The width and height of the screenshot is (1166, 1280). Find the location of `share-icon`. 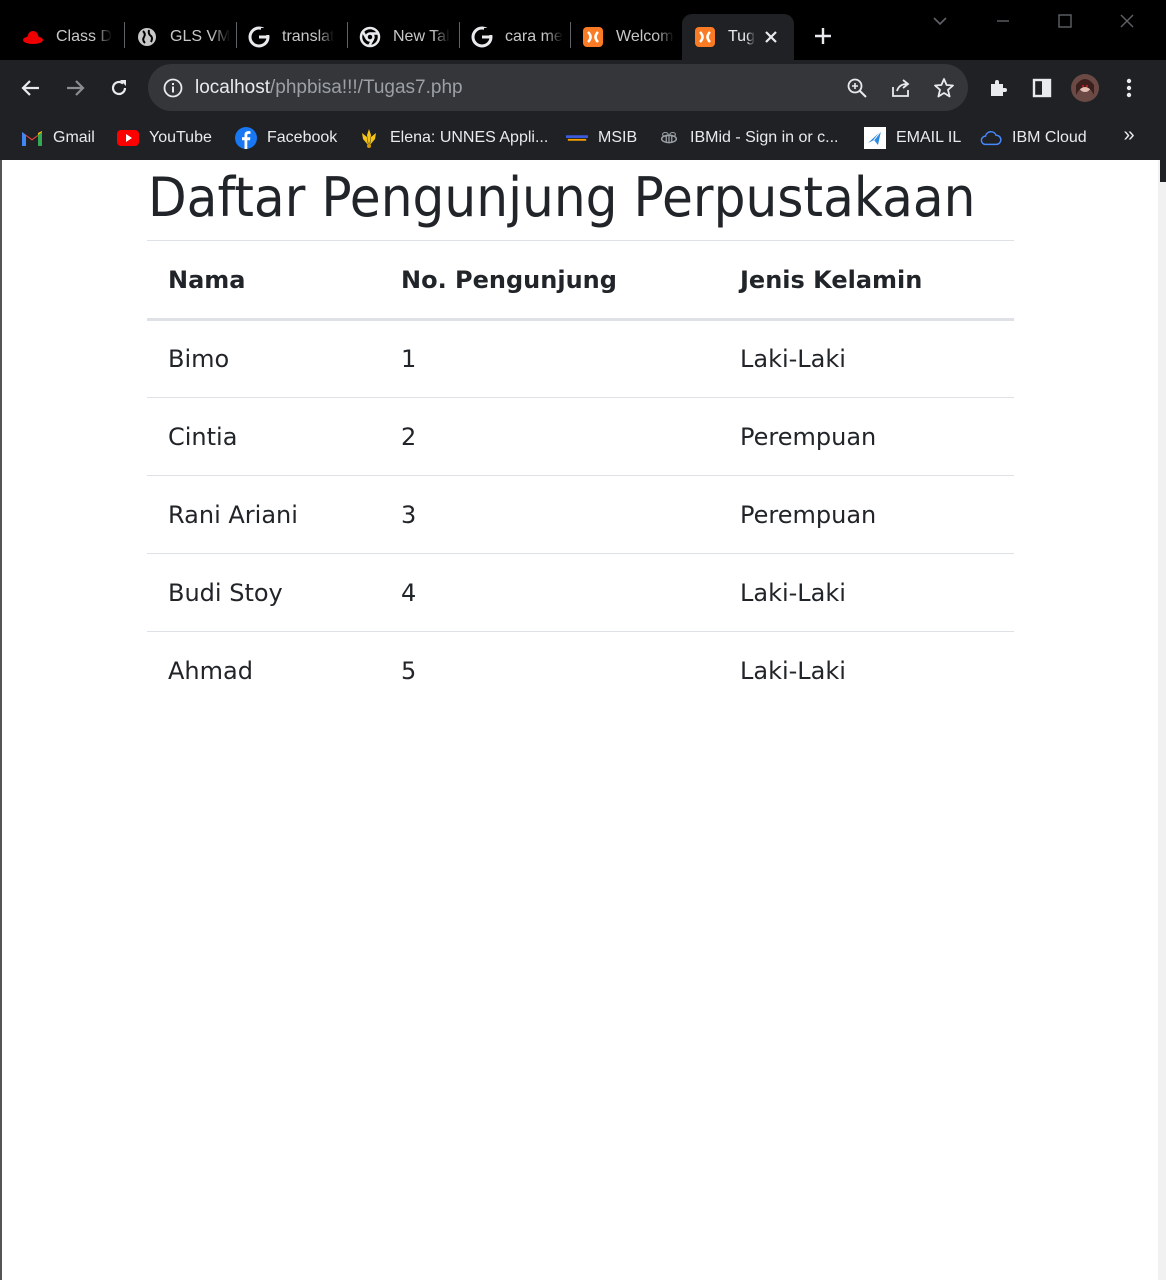

share-icon is located at coordinates (901, 88).